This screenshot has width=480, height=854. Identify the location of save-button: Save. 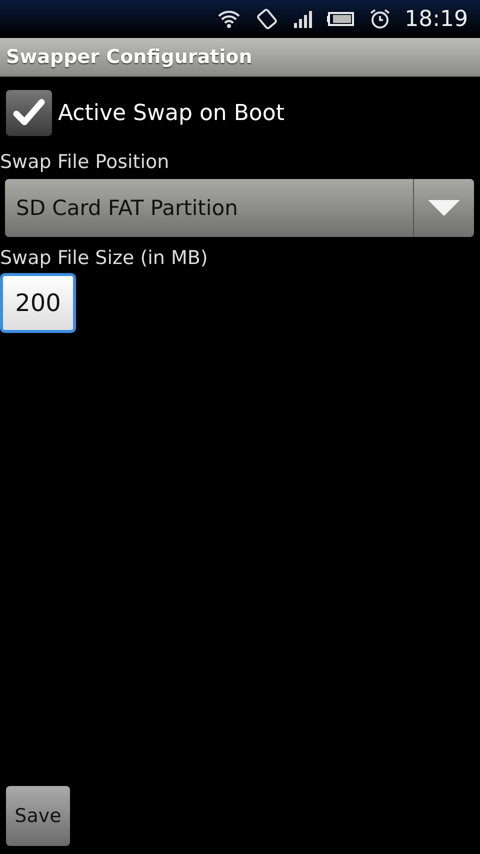
(38, 816).